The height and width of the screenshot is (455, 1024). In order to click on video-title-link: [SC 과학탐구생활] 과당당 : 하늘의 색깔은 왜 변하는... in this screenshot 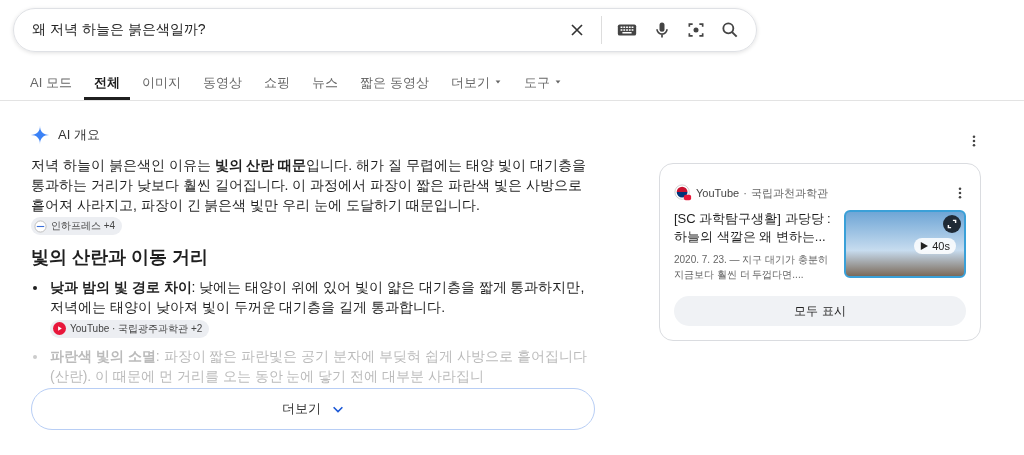, I will do `click(754, 228)`.